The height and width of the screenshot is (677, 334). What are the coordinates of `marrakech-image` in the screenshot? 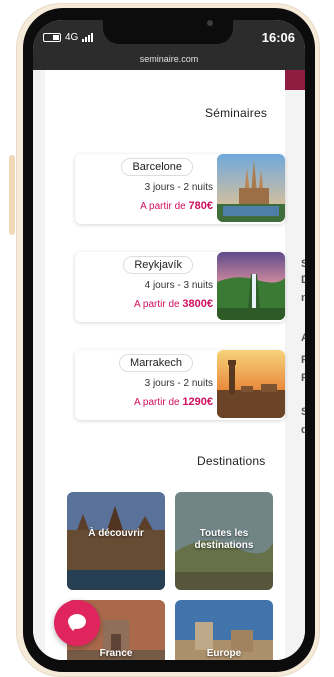 It's located at (251, 384).